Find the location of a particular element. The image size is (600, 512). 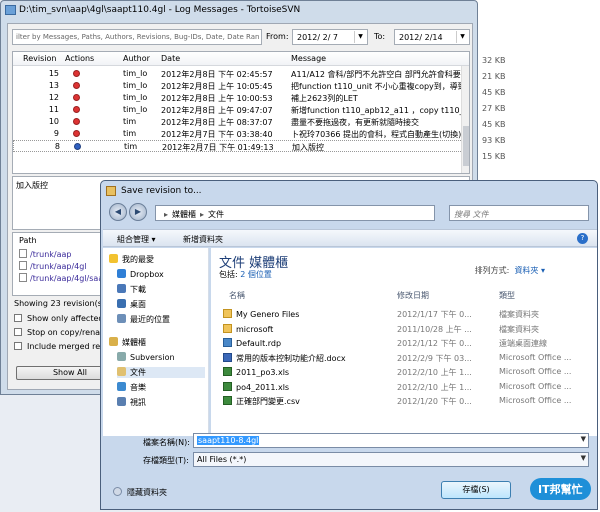

path-item: /trunk/aap is located at coordinates (45, 254).